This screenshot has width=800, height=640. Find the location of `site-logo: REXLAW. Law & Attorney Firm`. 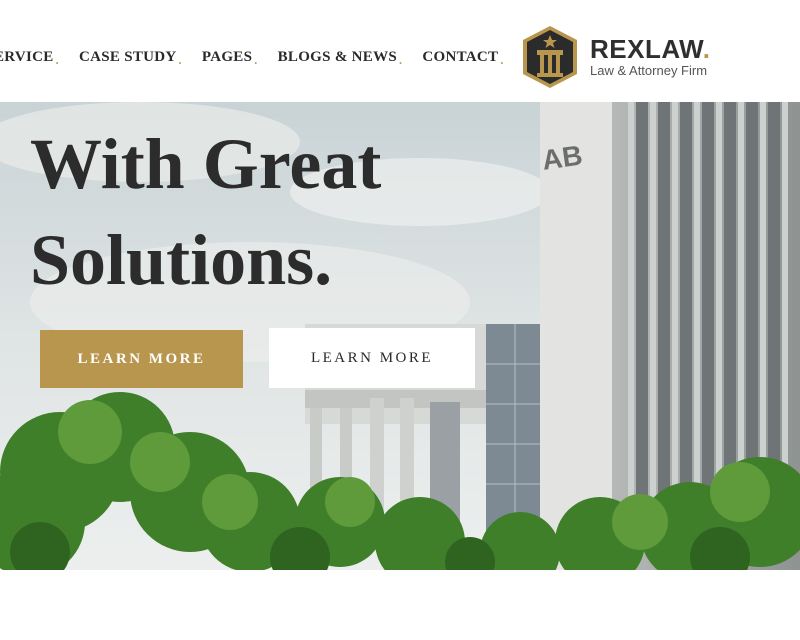

site-logo: REXLAW. Law & Attorney Firm is located at coordinates (615, 57).